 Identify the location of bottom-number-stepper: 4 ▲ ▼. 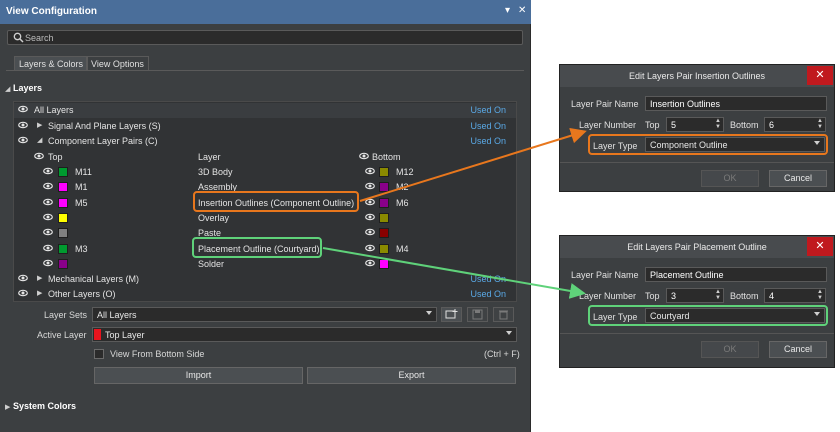
(795, 295).